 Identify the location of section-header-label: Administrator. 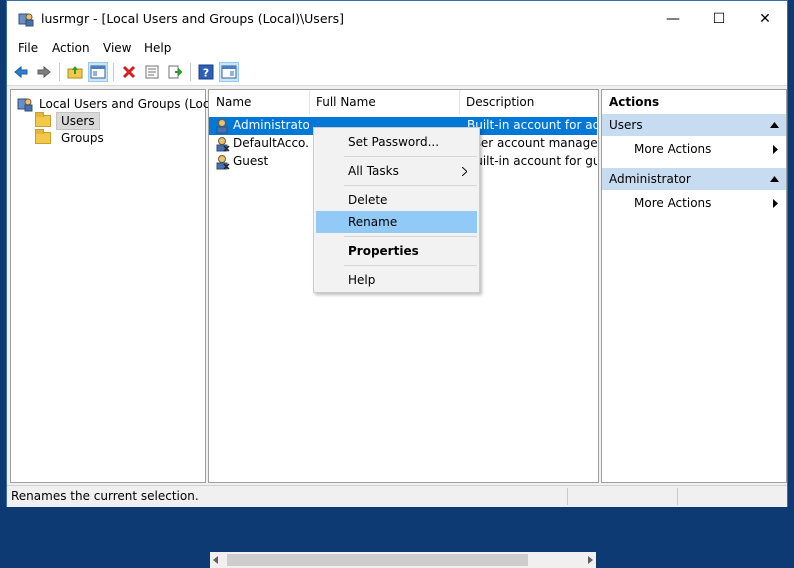
(650, 179).